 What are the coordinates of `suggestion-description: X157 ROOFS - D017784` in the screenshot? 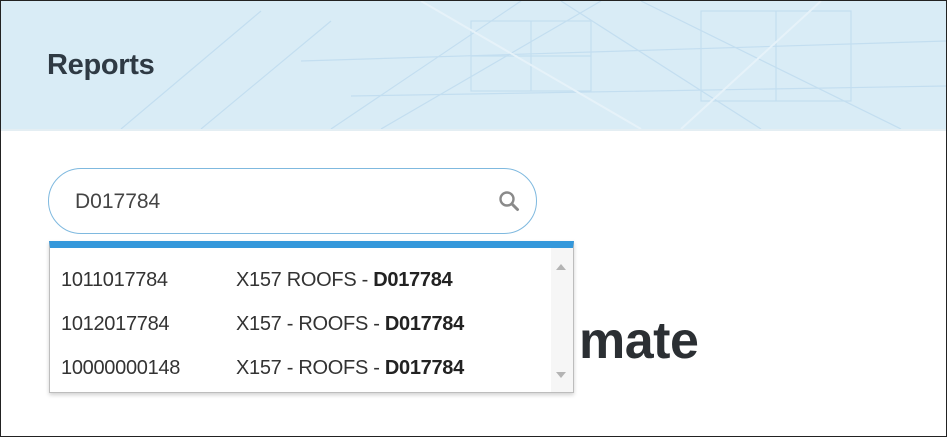 It's located at (344, 280).